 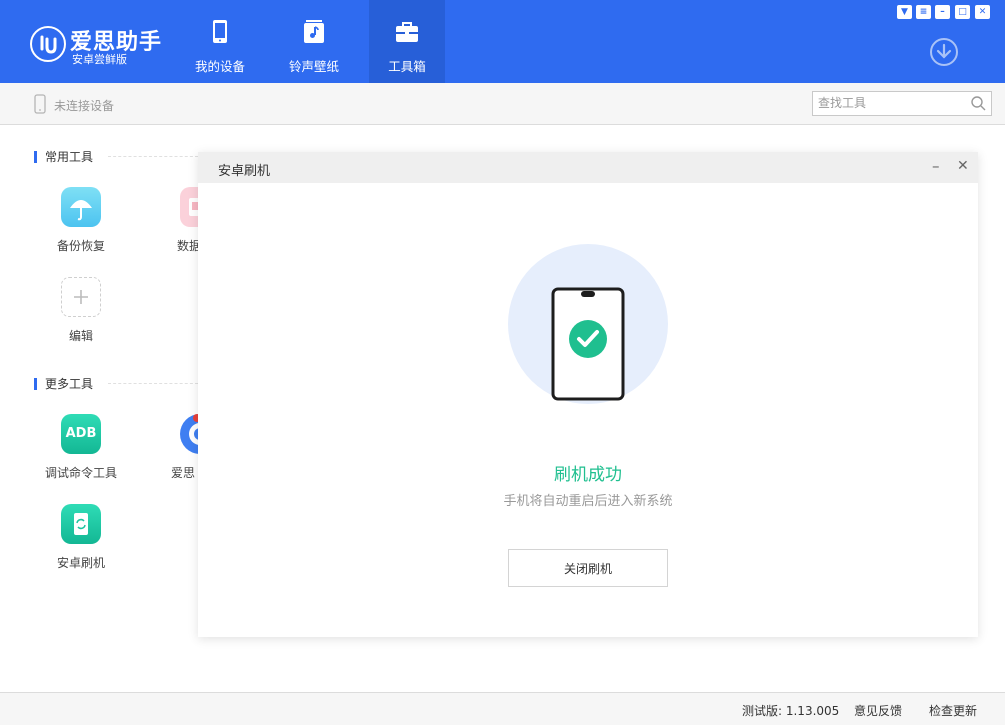 What do you see at coordinates (80, 473) in the screenshot?
I see `tool-label: 调试命令工具` at bounding box center [80, 473].